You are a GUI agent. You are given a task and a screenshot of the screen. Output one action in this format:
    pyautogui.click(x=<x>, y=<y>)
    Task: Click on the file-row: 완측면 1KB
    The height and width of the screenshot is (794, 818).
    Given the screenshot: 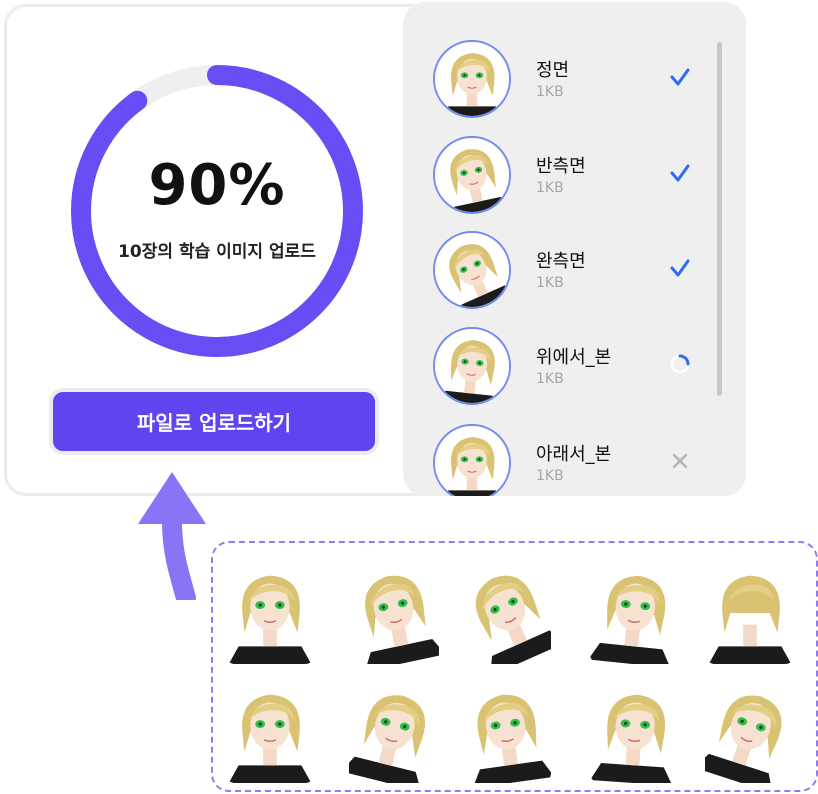 What is the action you would take?
    pyautogui.click(x=583, y=271)
    